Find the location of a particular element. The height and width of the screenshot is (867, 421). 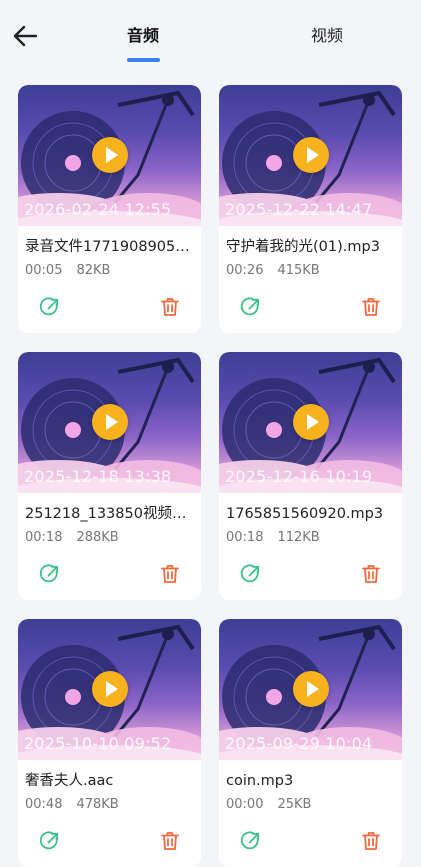

audio-thumbnail: 2025-12-22 14:47 is located at coordinates (310, 155).